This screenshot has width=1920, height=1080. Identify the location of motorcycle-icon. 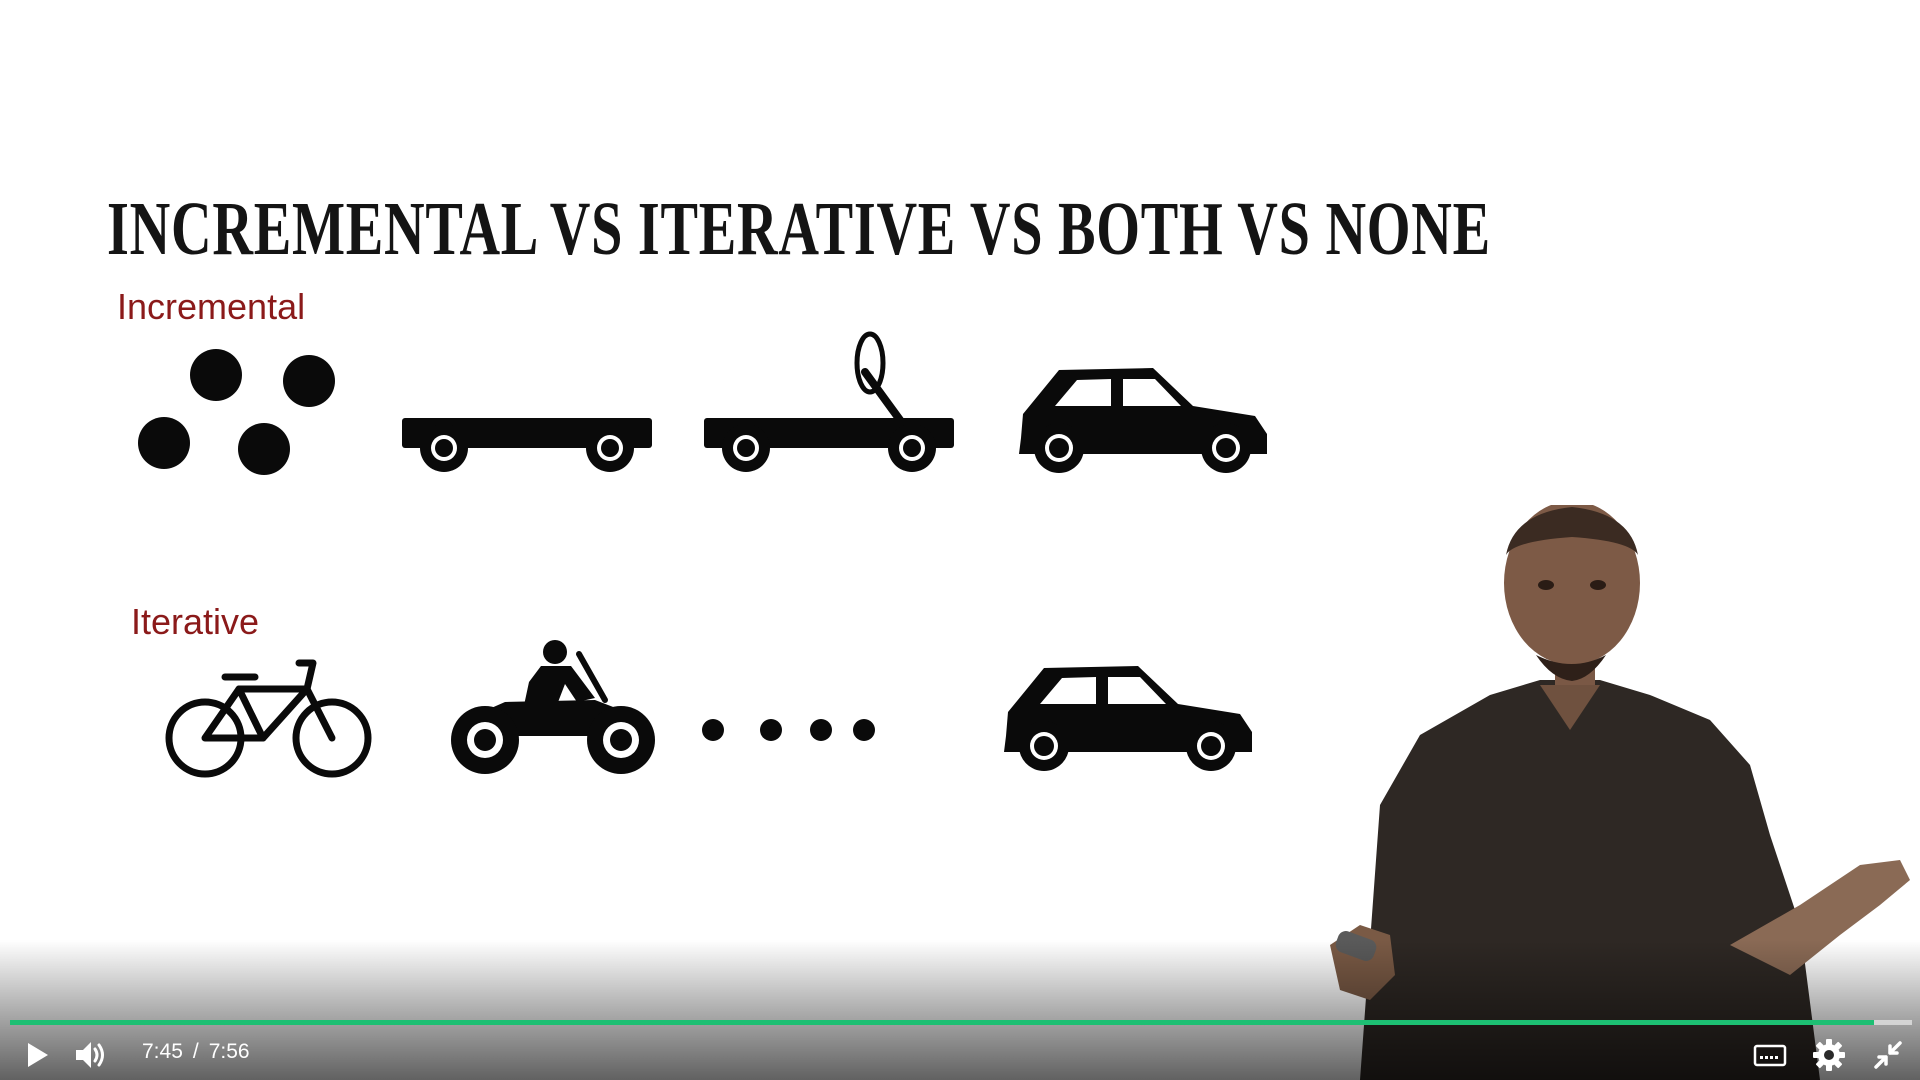
(553, 707).